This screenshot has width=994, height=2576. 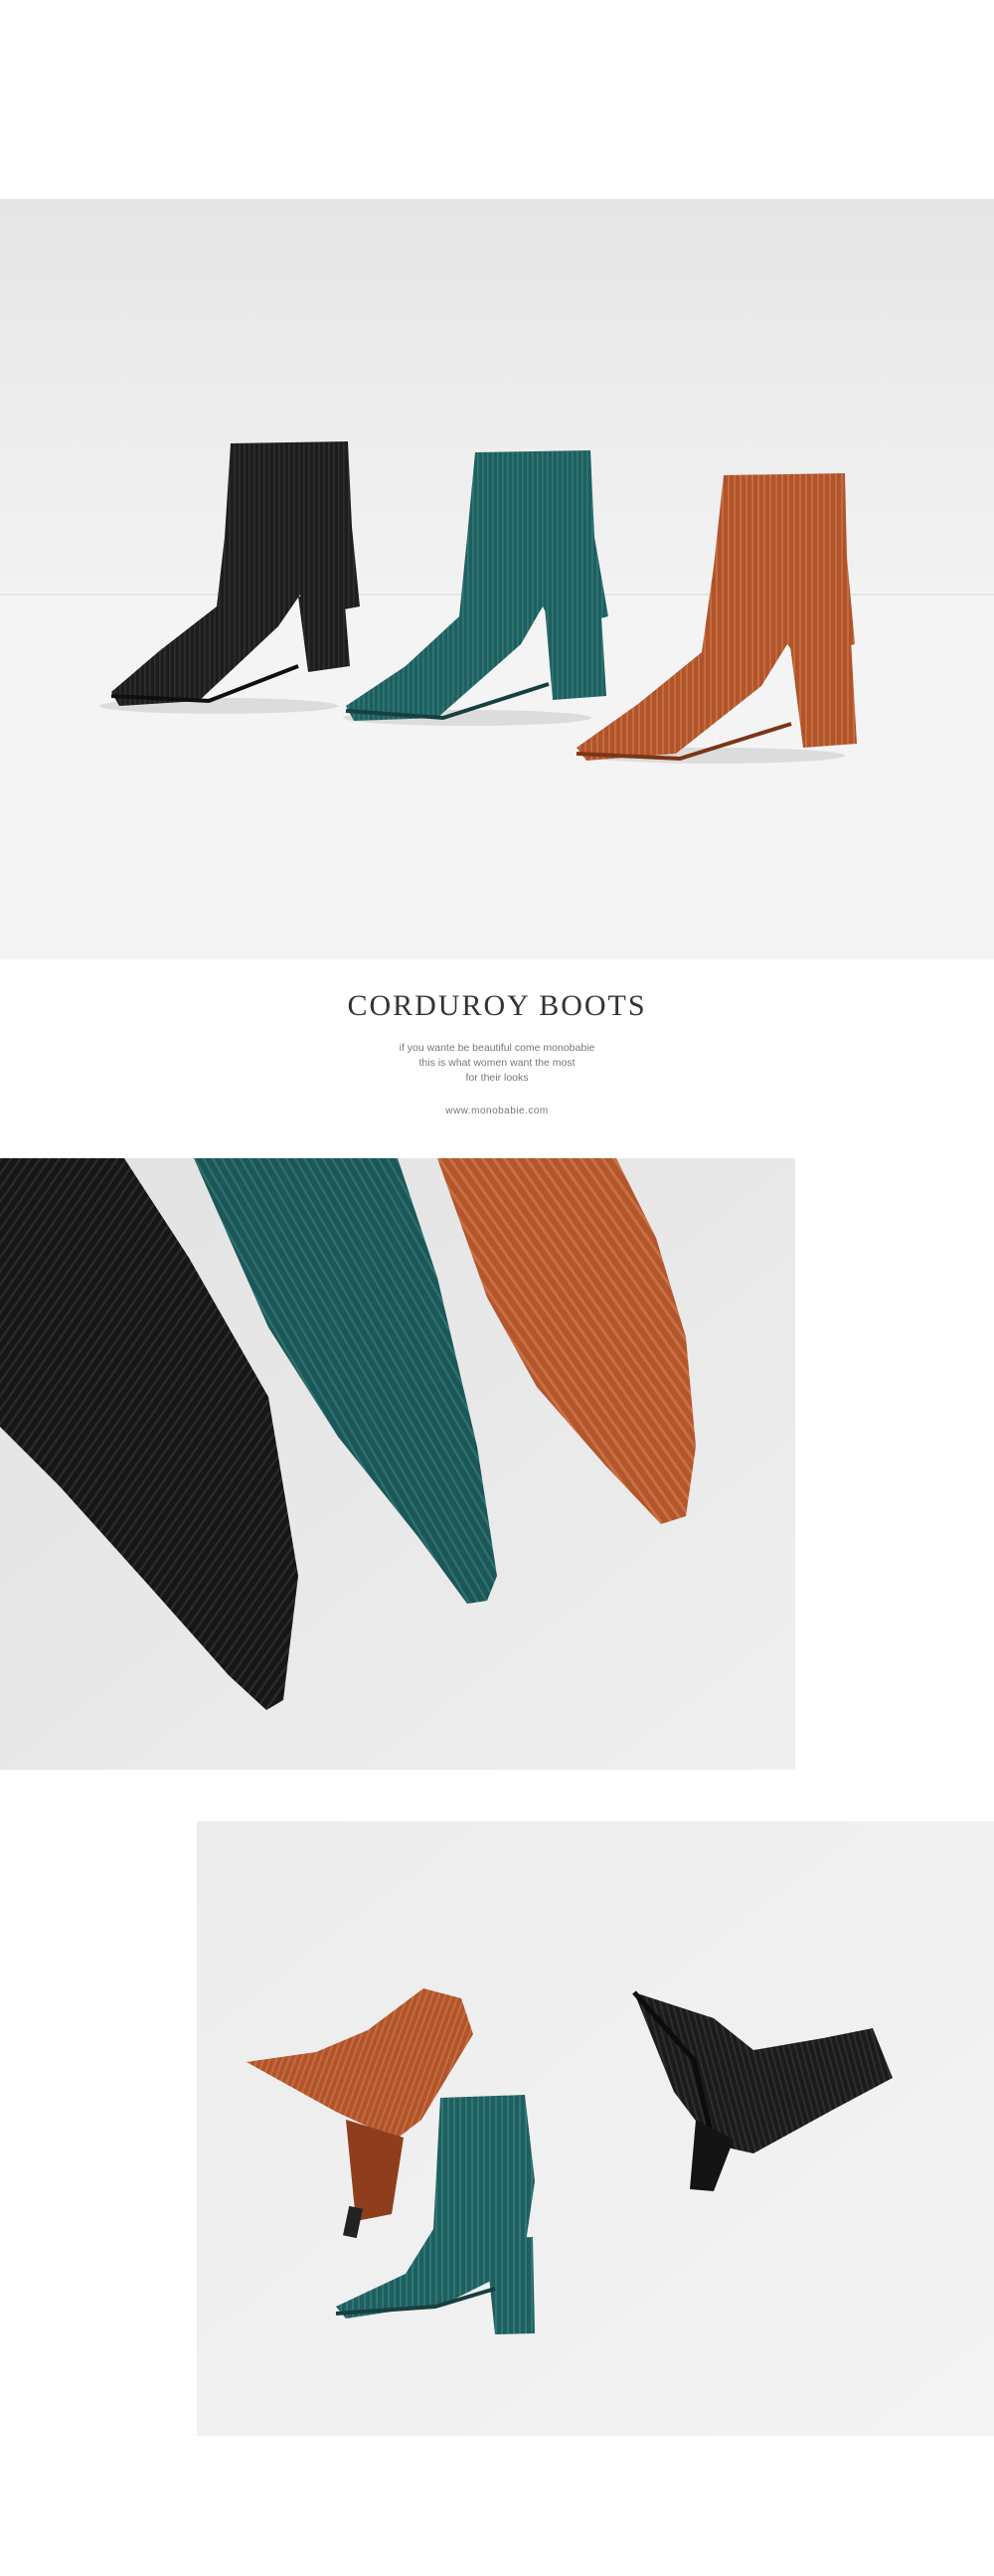 I want to click on tagline-line-2: this is what women want the most, so click(x=497, y=1063).